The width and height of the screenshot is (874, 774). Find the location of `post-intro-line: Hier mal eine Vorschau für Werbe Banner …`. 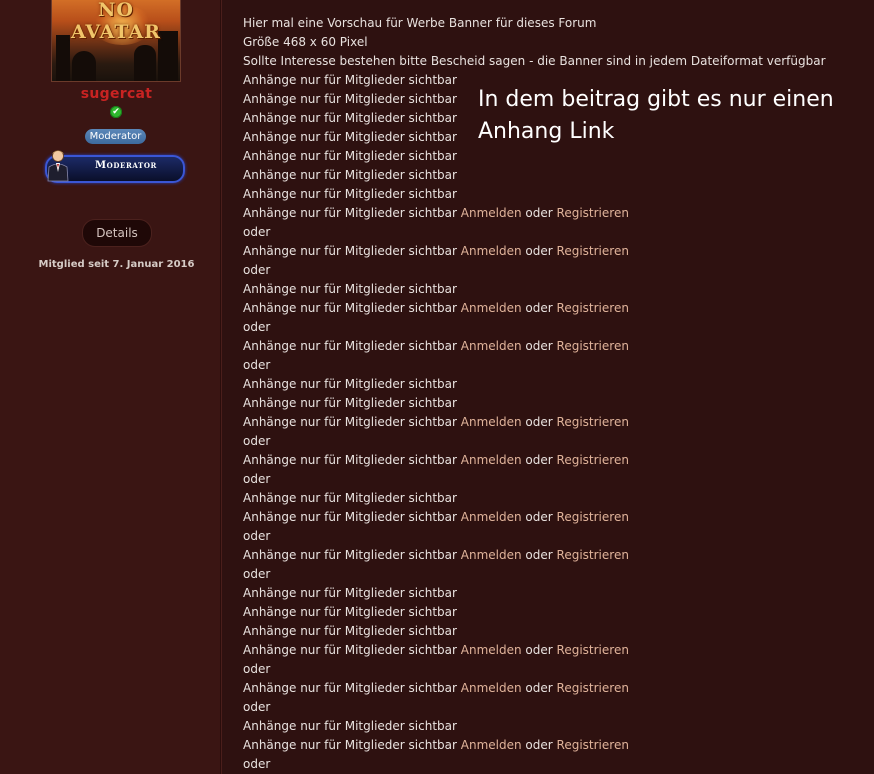

post-intro-line: Hier mal eine Vorschau für Werbe Banner … is located at coordinates (420, 23).